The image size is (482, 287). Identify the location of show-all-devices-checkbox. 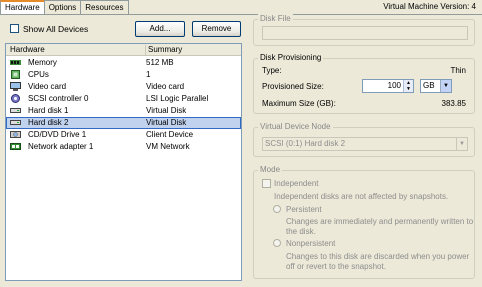
(14, 28).